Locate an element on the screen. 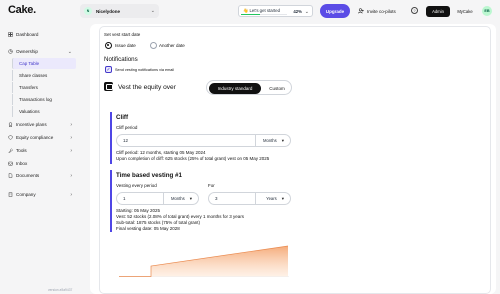 The image size is (500, 294). sidebar-item-cap-table: Cap Table is located at coordinates (44, 63).